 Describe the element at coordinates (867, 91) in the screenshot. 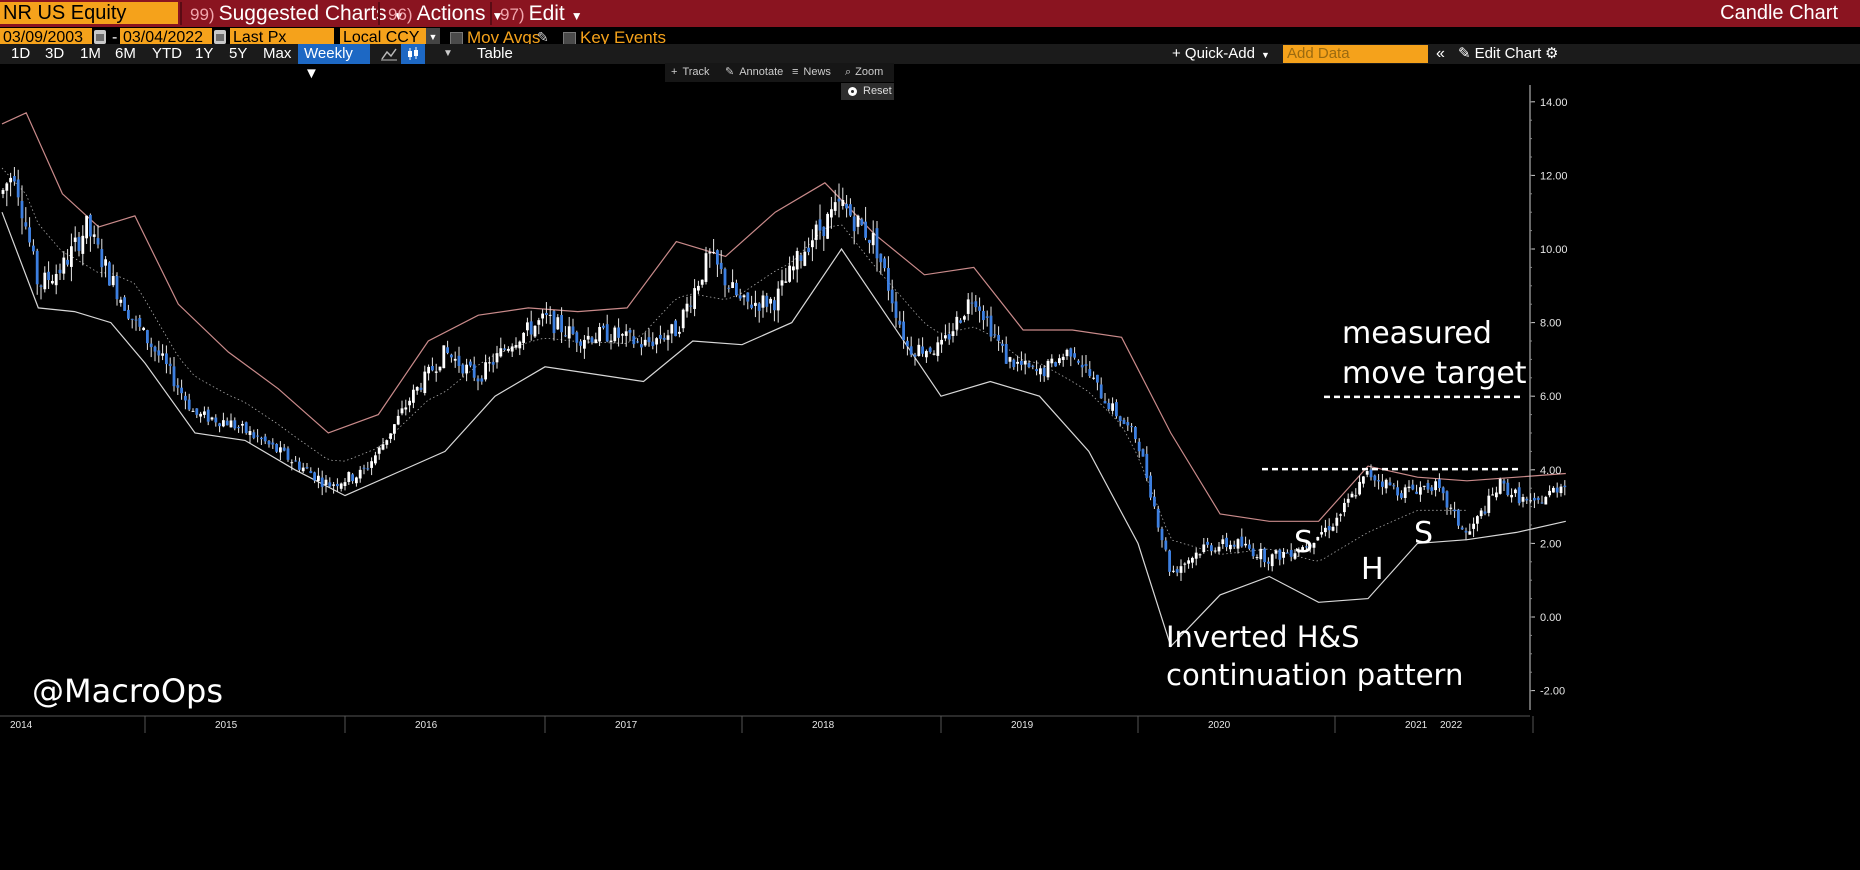

I see `reset-button: Reset` at that location.